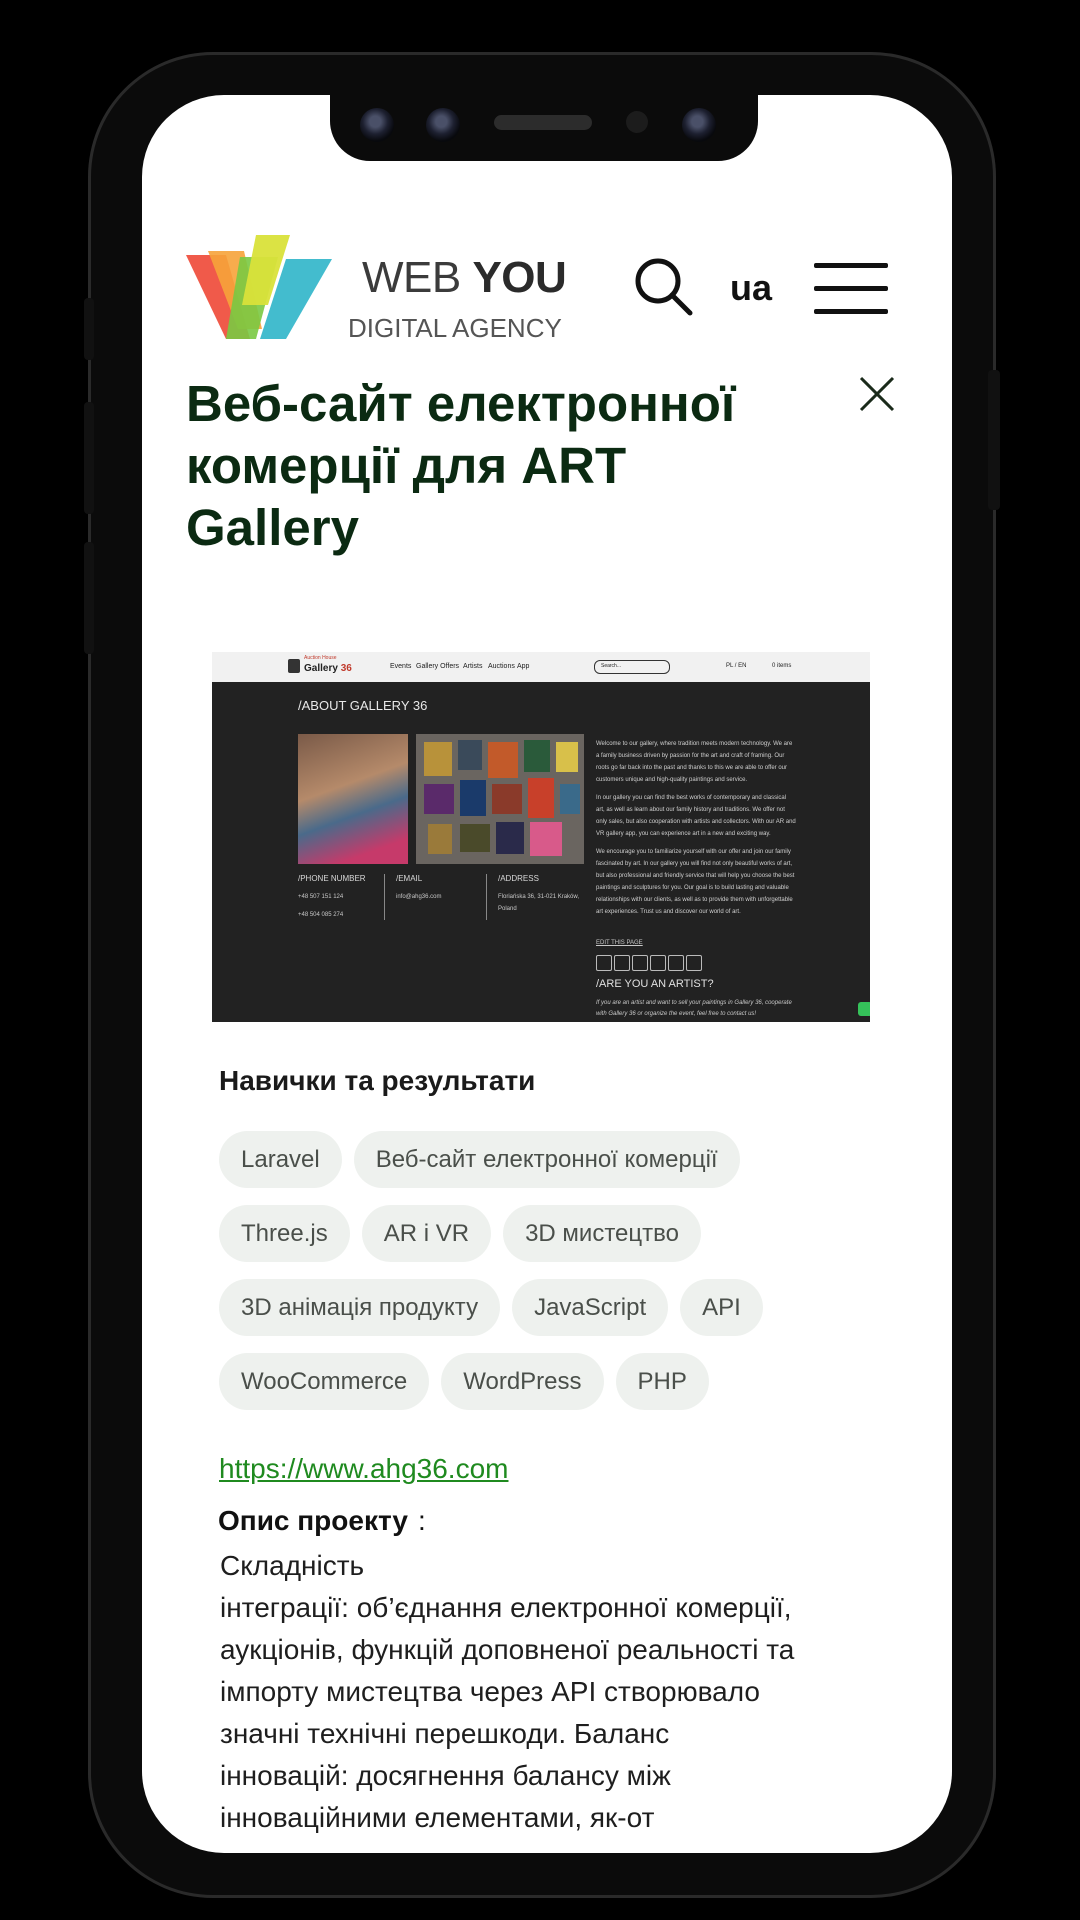 Image resolution: width=1080 pixels, height=1920 pixels. What do you see at coordinates (377, 1080) in the screenshot?
I see `skills-heading: Навички та результати` at bounding box center [377, 1080].